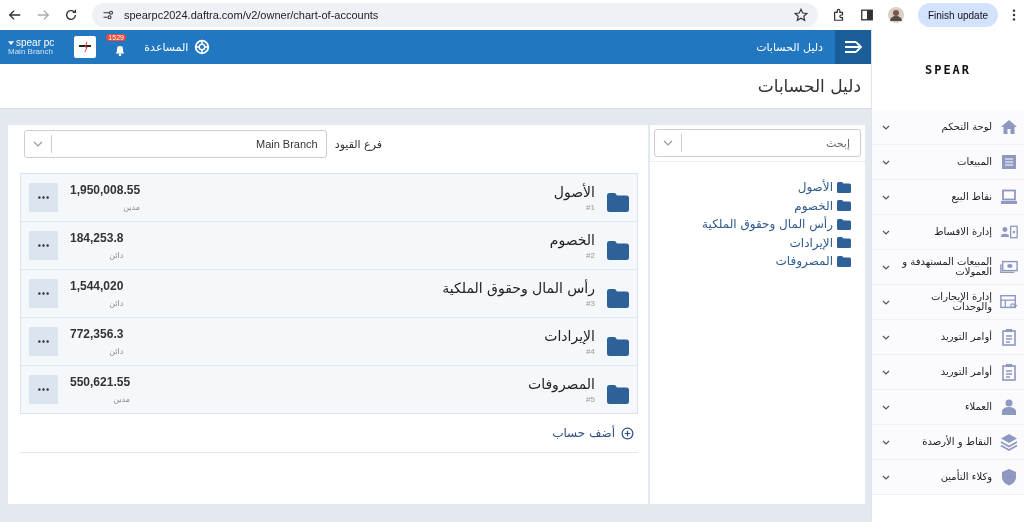 This screenshot has width=1024, height=522. I want to click on user-menu: spear pc Main Branch, so click(31, 47).